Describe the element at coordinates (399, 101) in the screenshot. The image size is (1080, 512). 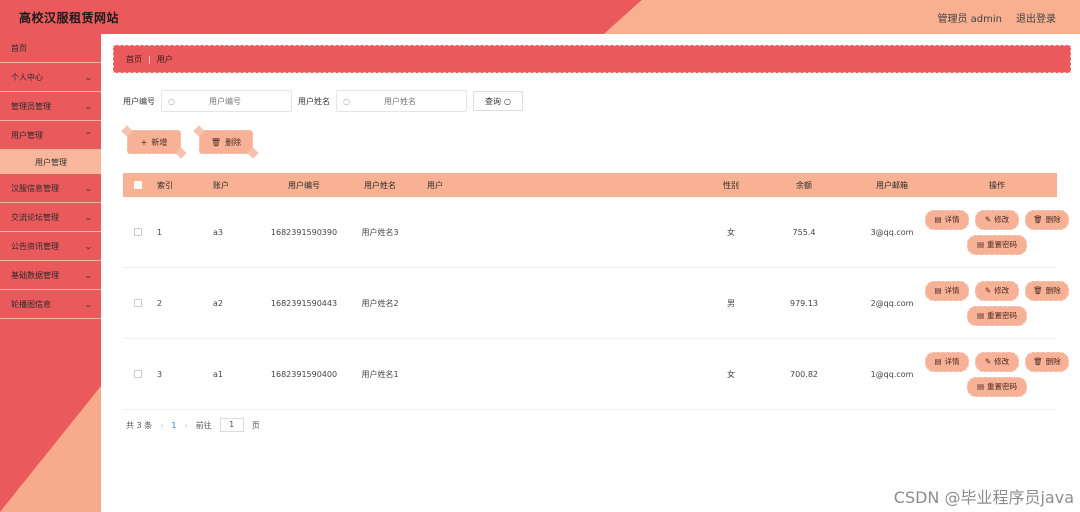
I see `user-name-input` at that location.